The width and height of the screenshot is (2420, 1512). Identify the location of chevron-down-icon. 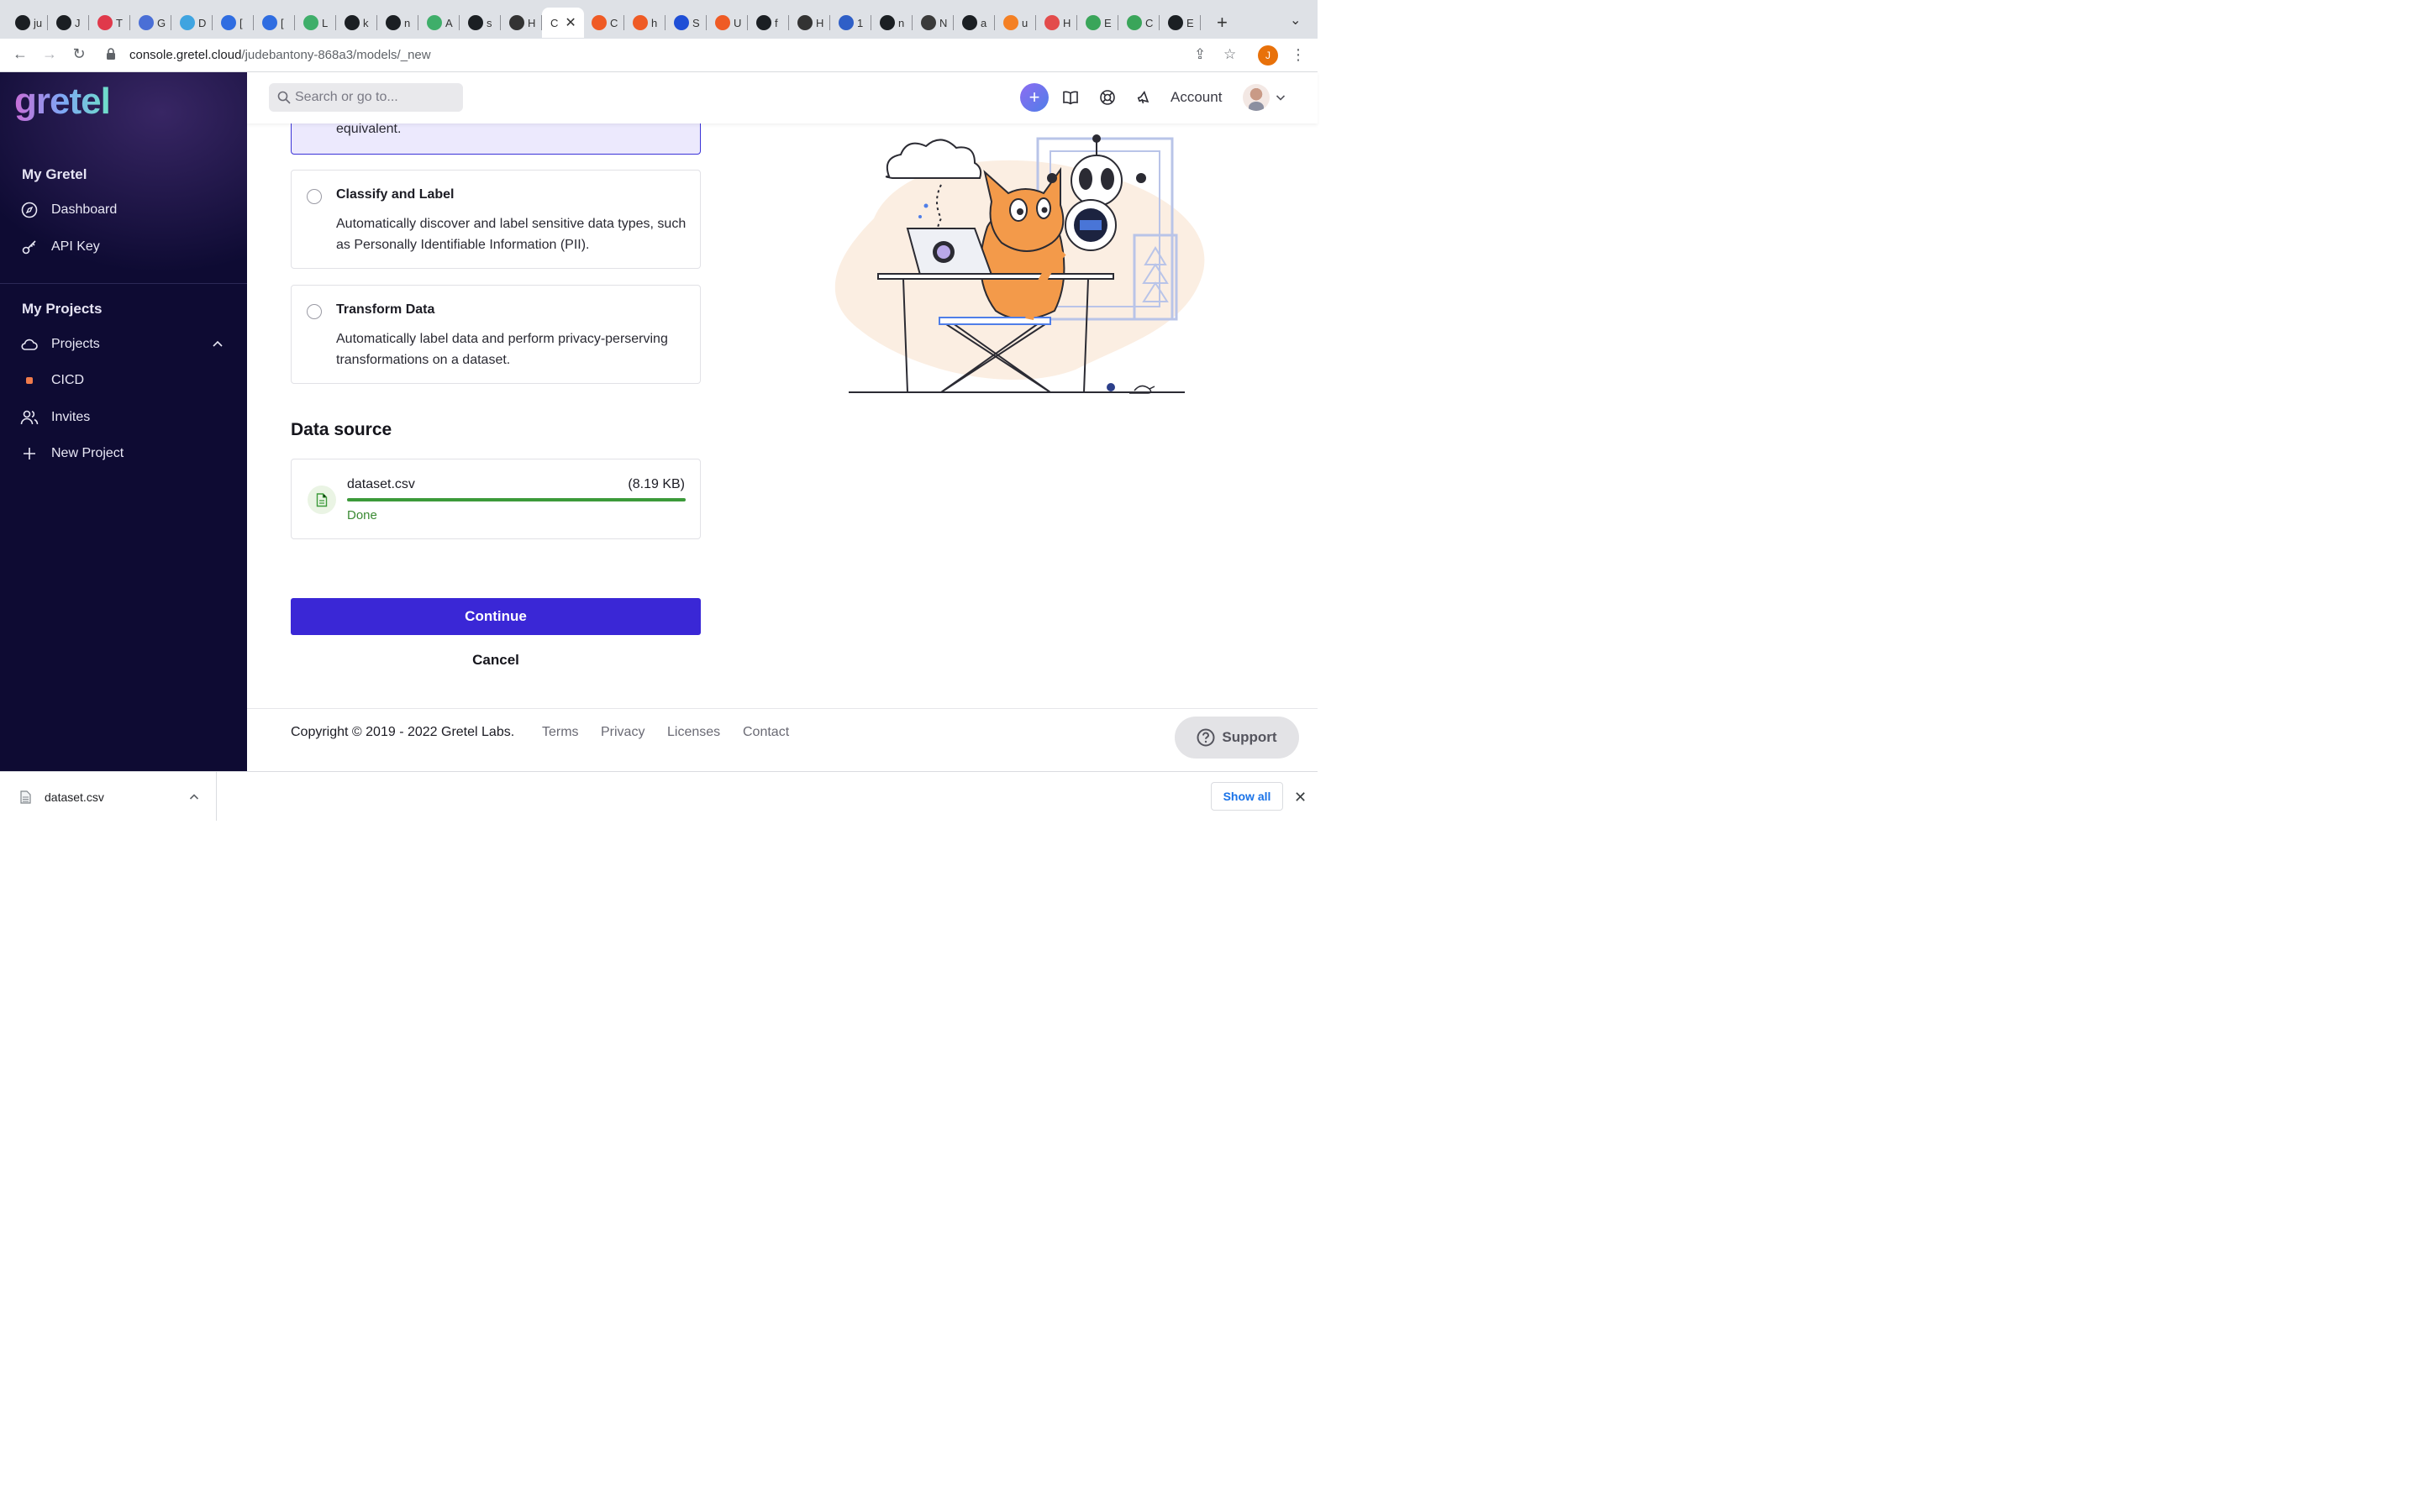
(1281, 97).